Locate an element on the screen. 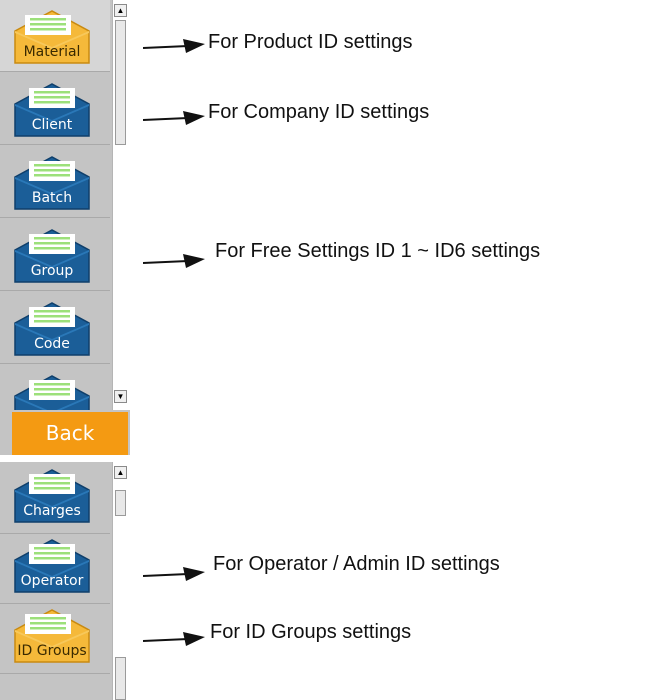  envelope-icon: Charges is located at coordinates (52, 496).